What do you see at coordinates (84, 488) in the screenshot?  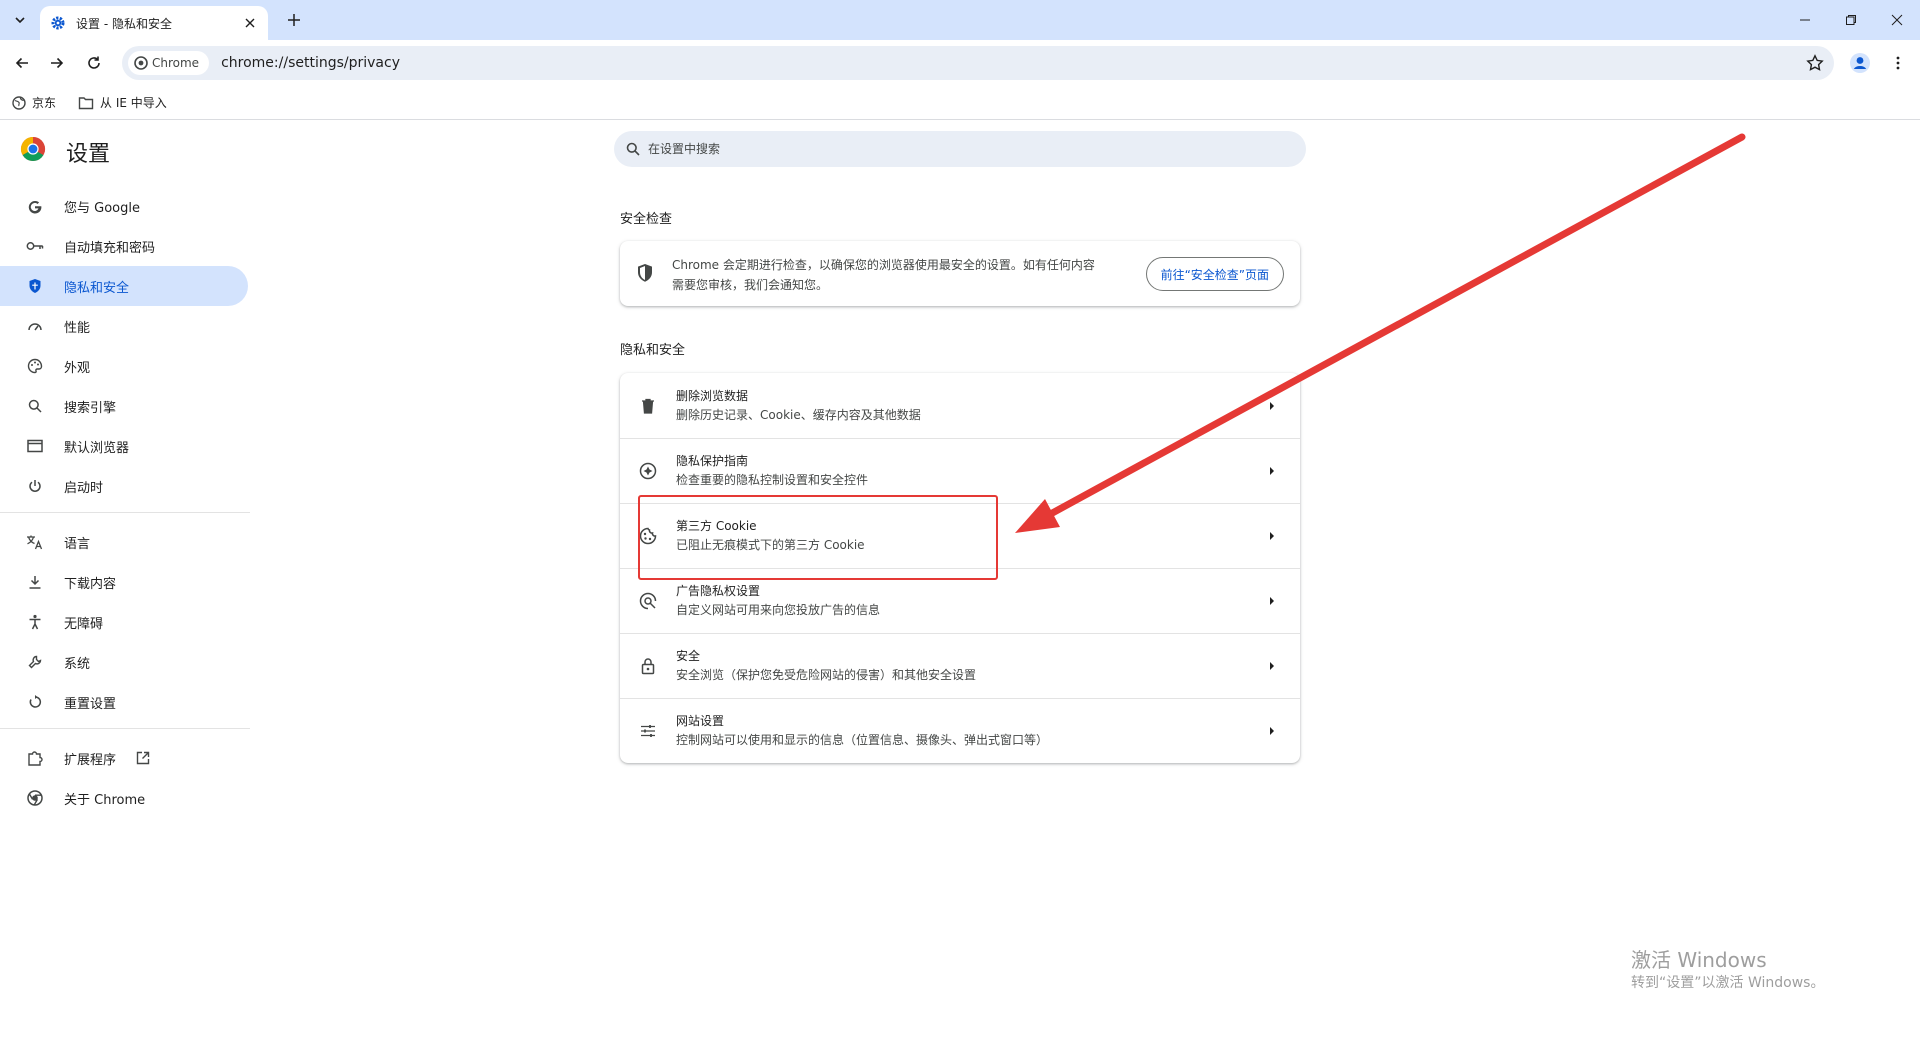 I see `nav-label: 启动时` at bounding box center [84, 488].